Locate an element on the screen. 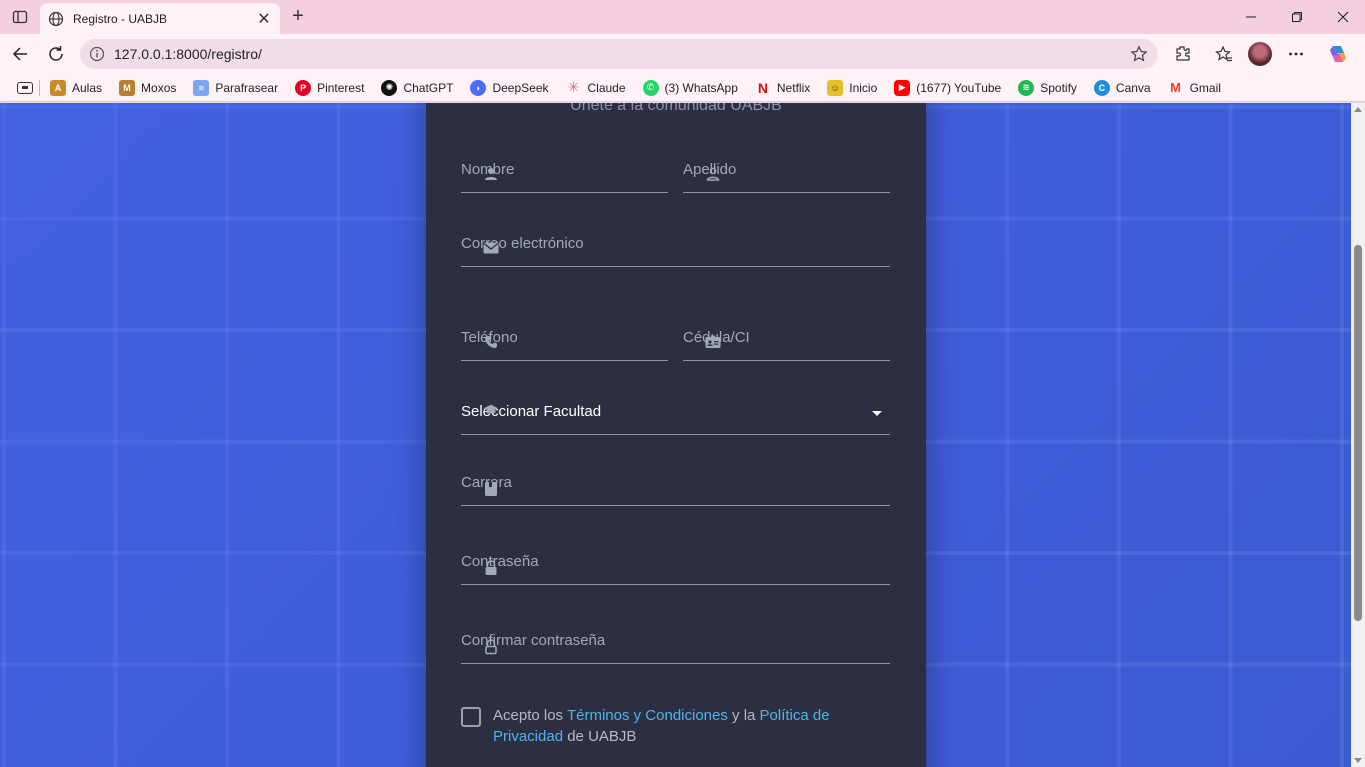  scroll-up-icon is located at coordinates (1358, 109).